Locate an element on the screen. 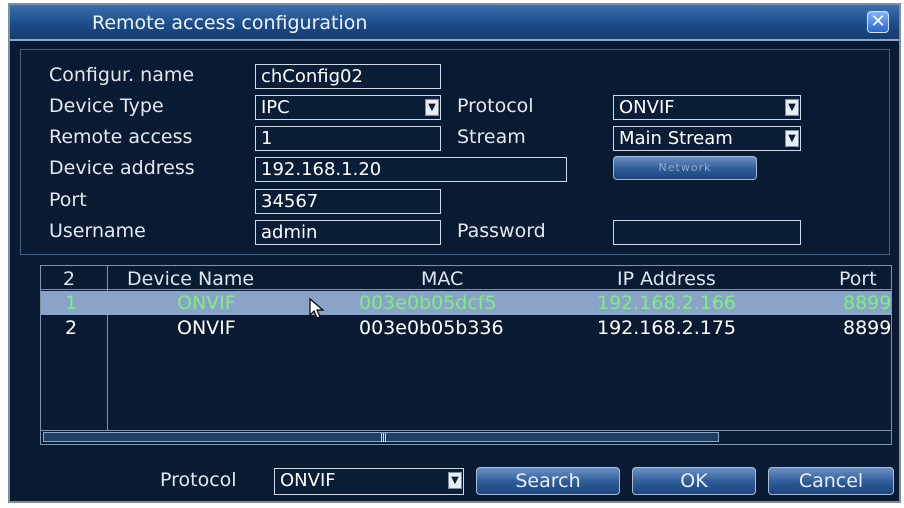  stream-select: Main Stream ▼ is located at coordinates (707, 138).